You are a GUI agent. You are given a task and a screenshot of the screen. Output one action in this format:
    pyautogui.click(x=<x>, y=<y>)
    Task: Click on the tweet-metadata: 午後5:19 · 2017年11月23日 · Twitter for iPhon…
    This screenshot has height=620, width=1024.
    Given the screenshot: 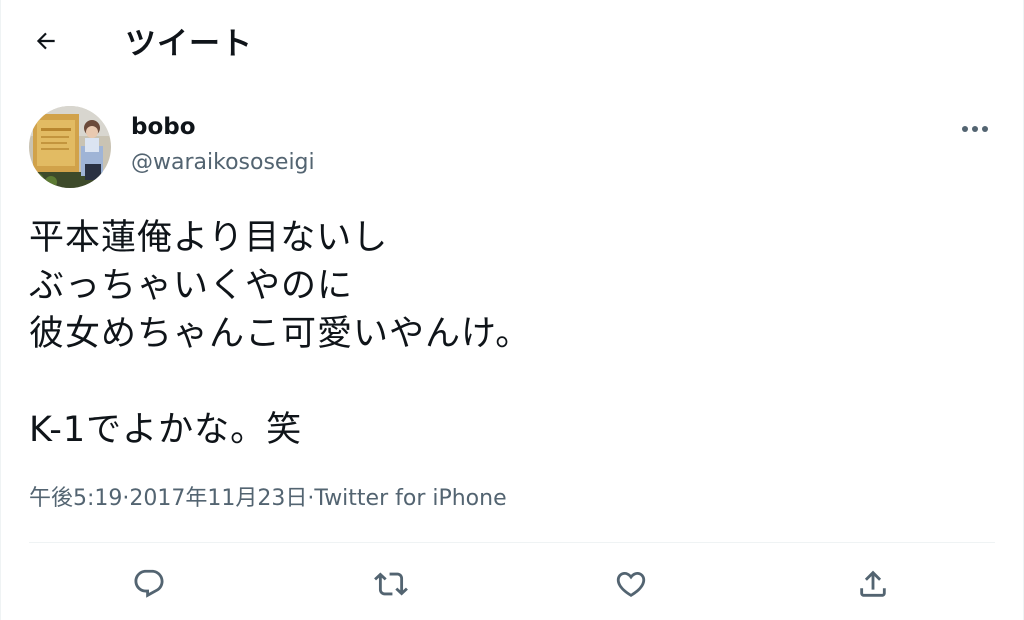 What is the action you would take?
    pyautogui.click(x=268, y=496)
    